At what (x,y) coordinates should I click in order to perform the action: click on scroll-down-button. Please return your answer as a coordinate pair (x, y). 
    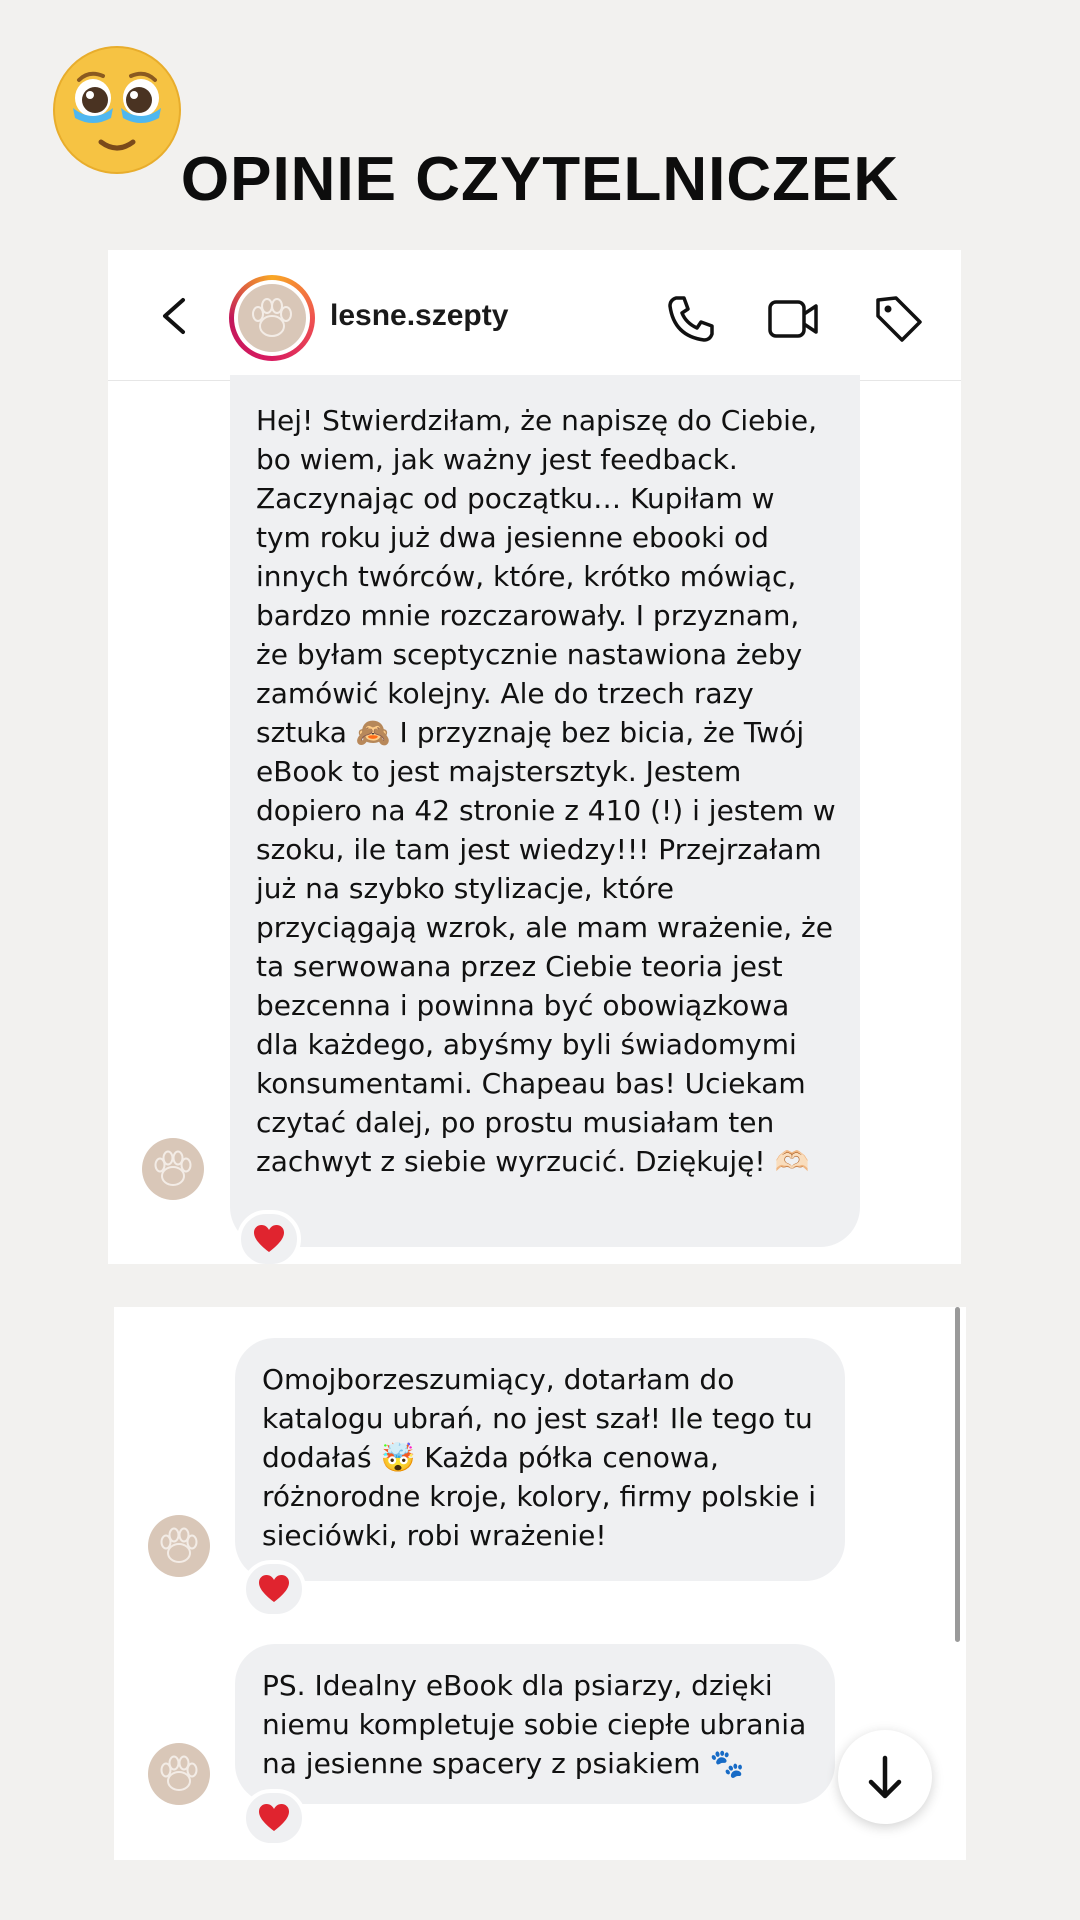
    Looking at the image, I should click on (885, 1777).